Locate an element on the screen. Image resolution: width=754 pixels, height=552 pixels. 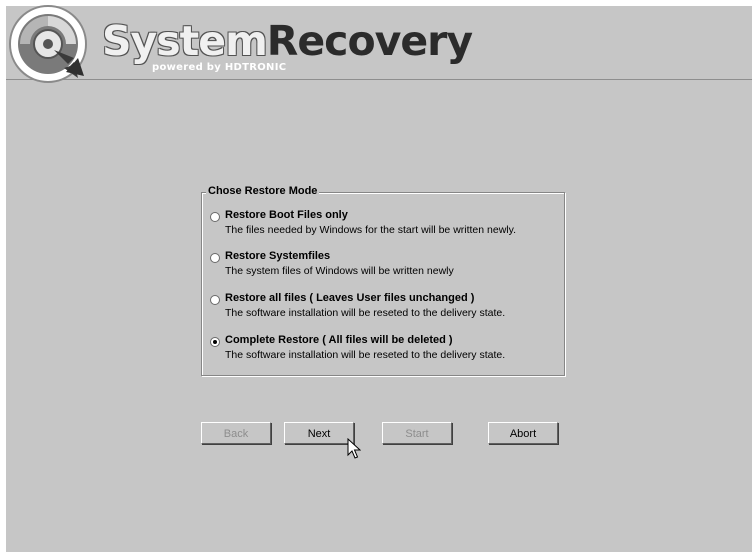
brand-title-part2: Recovery is located at coordinates (369, 41).